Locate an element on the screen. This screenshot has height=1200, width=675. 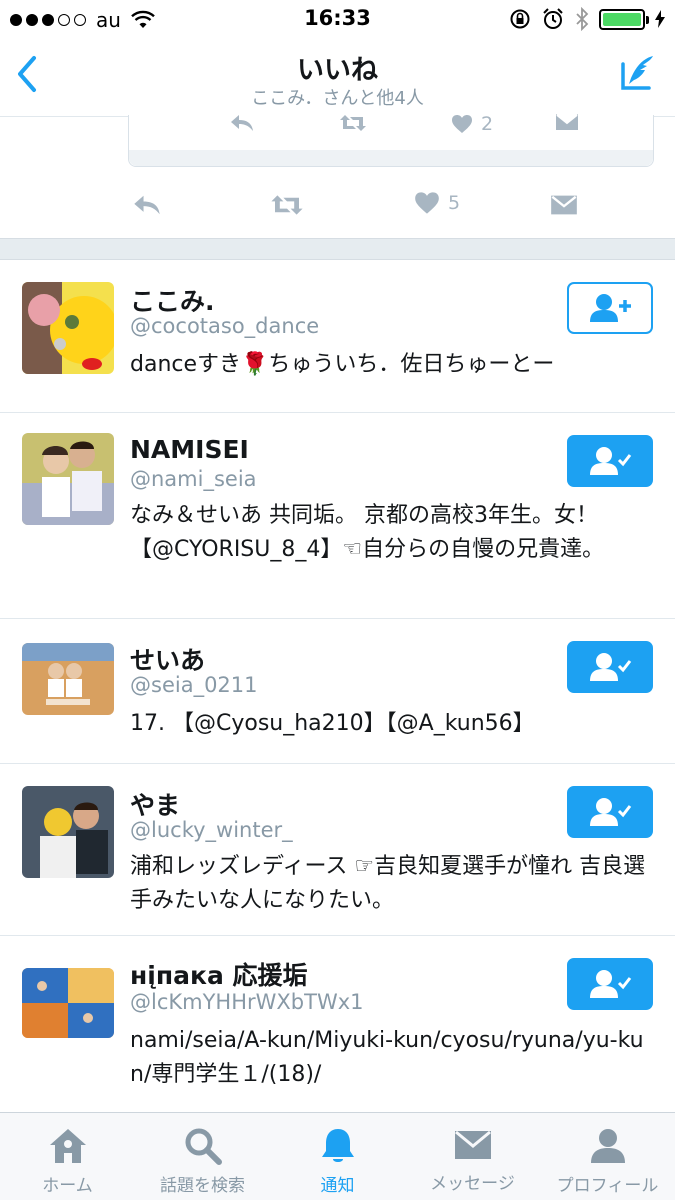
reply-button is located at coordinates (147, 205).